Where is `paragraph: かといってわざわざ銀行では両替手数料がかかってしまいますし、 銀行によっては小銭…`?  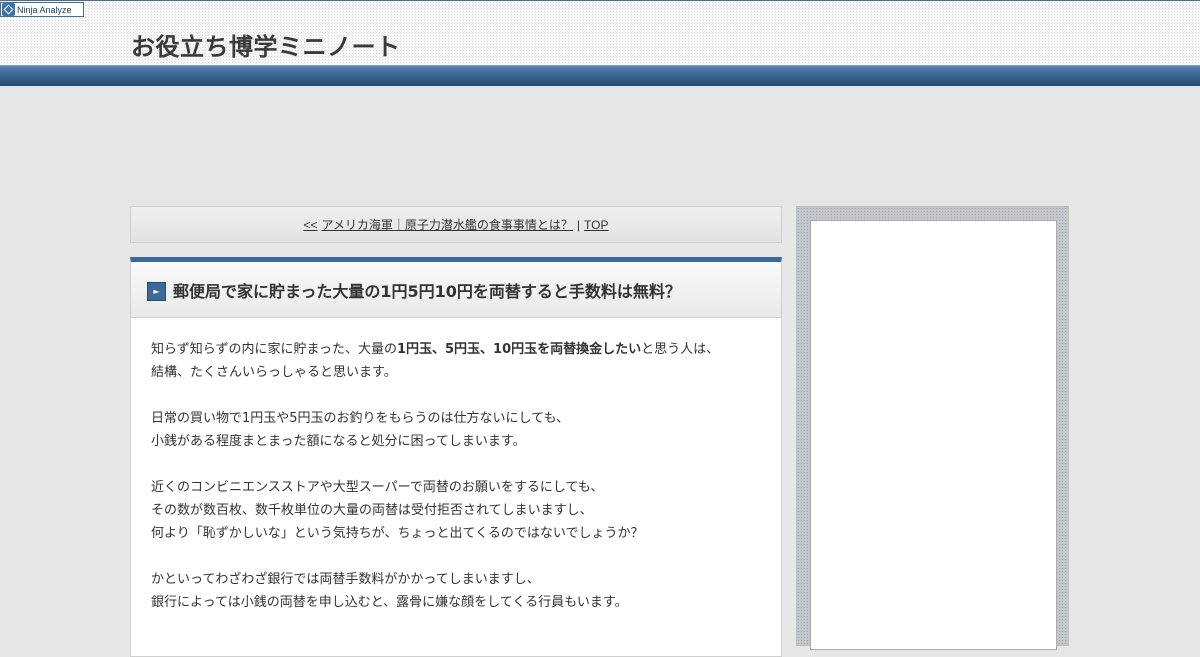 paragraph: かといってわざわざ銀行では両替手数料がかかってしまいますし、 銀行によっては小銭… is located at coordinates (456, 591).